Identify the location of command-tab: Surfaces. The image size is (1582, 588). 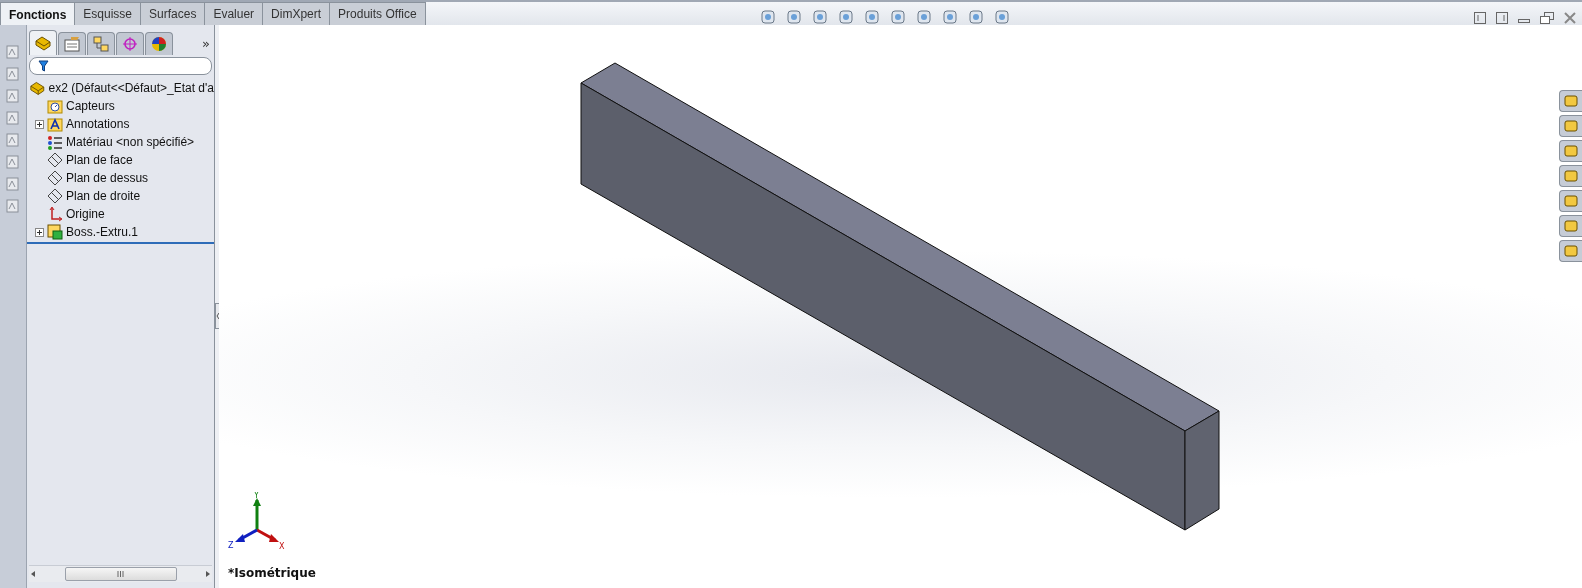
(173, 14).